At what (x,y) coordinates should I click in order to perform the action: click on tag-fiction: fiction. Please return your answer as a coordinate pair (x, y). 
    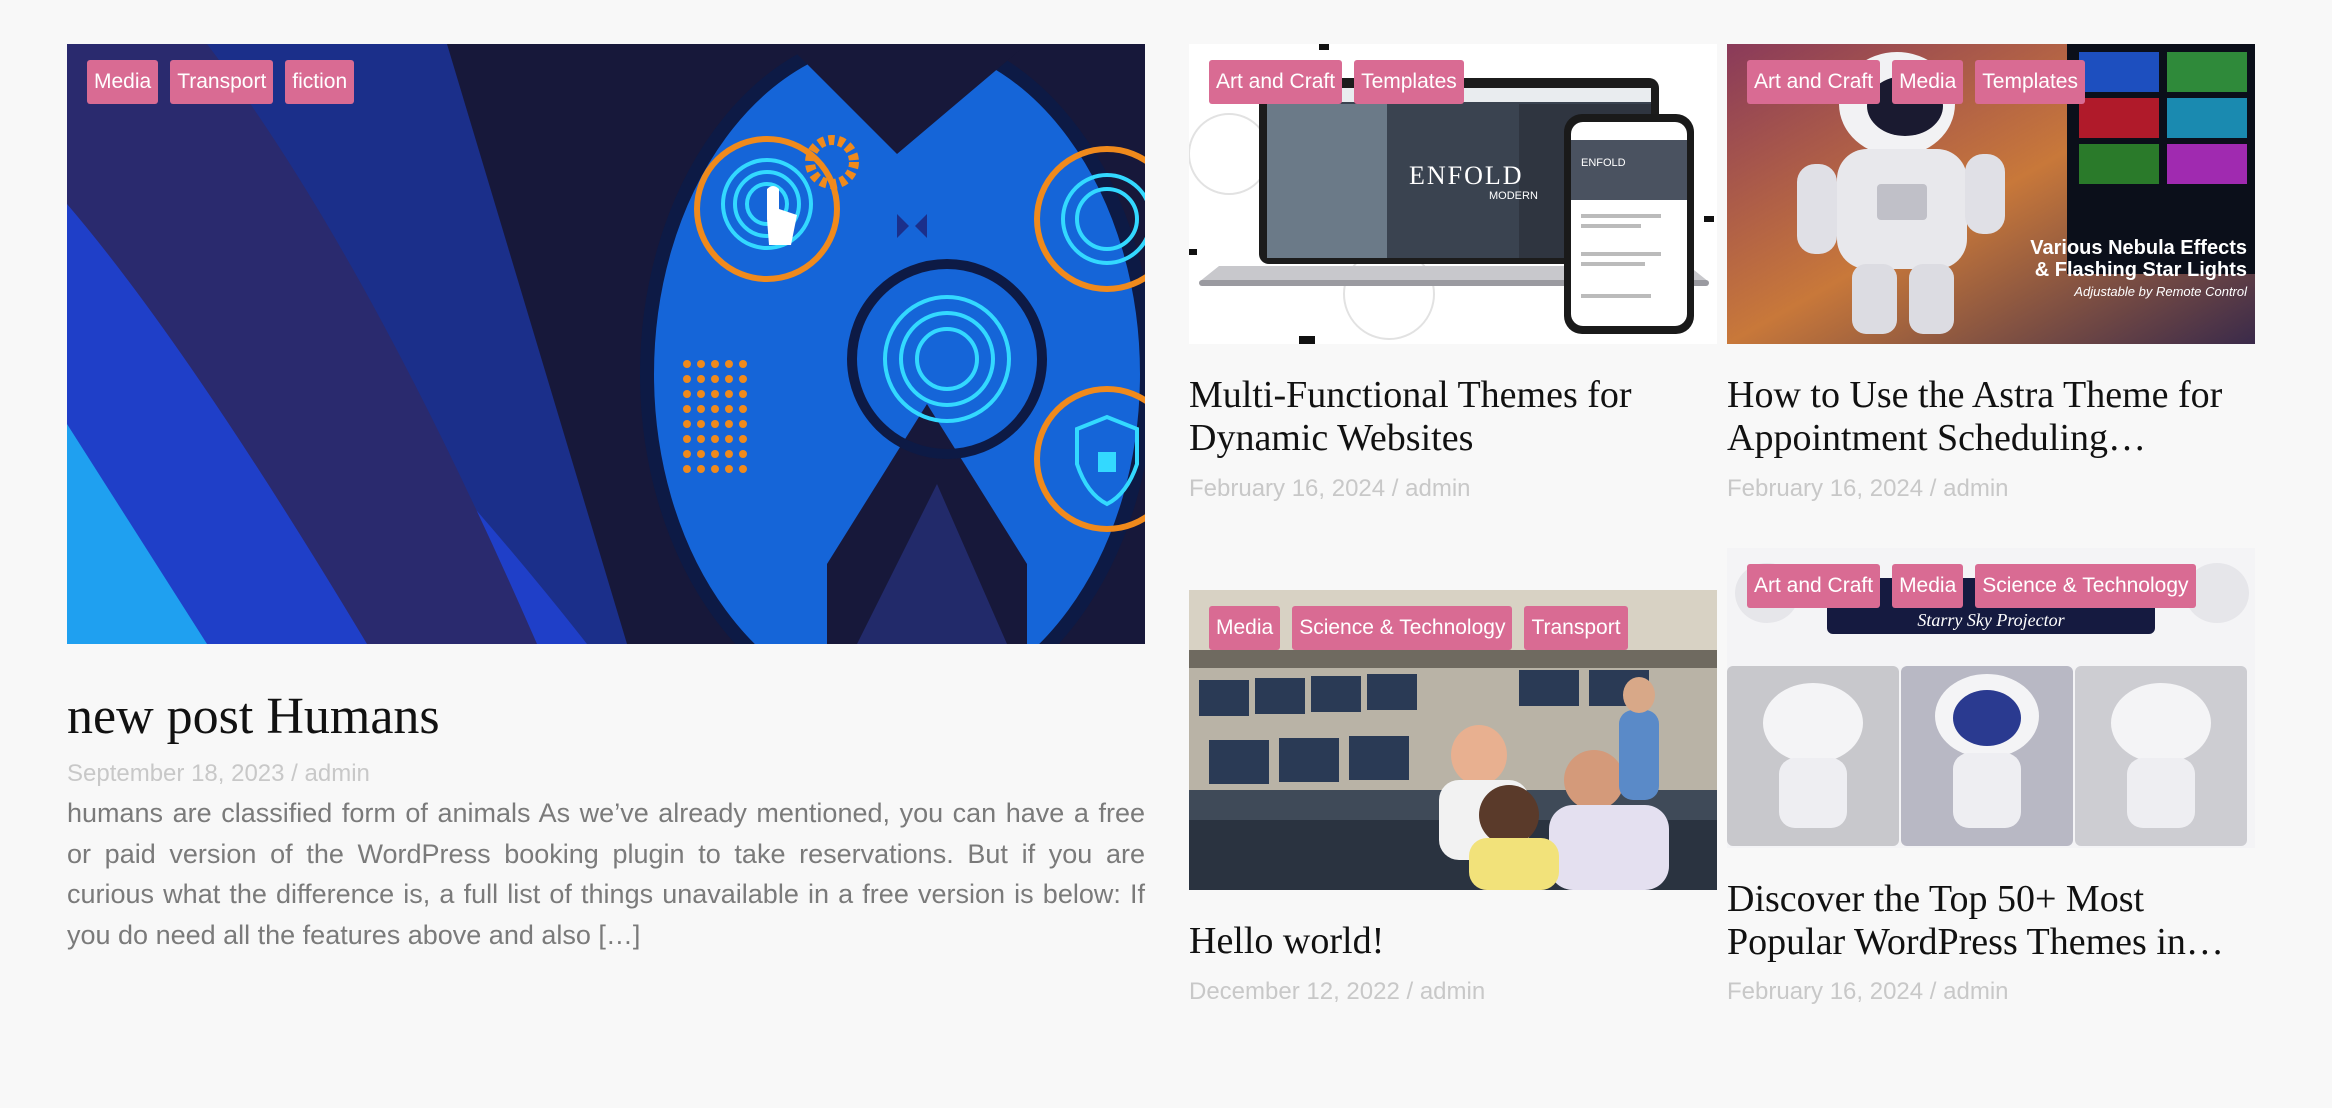
    Looking at the image, I should click on (320, 82).